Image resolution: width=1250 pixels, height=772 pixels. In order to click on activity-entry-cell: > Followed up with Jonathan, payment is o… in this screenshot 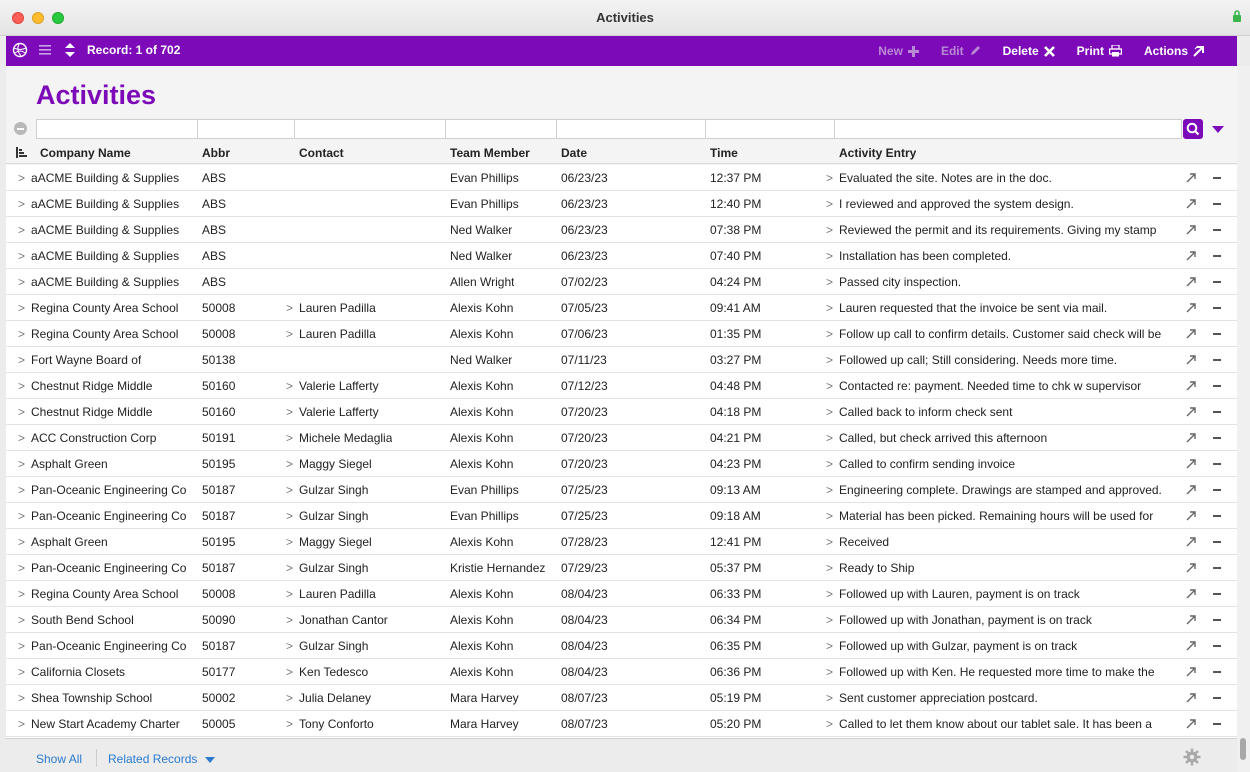, I will do `click(1001, 620)`.